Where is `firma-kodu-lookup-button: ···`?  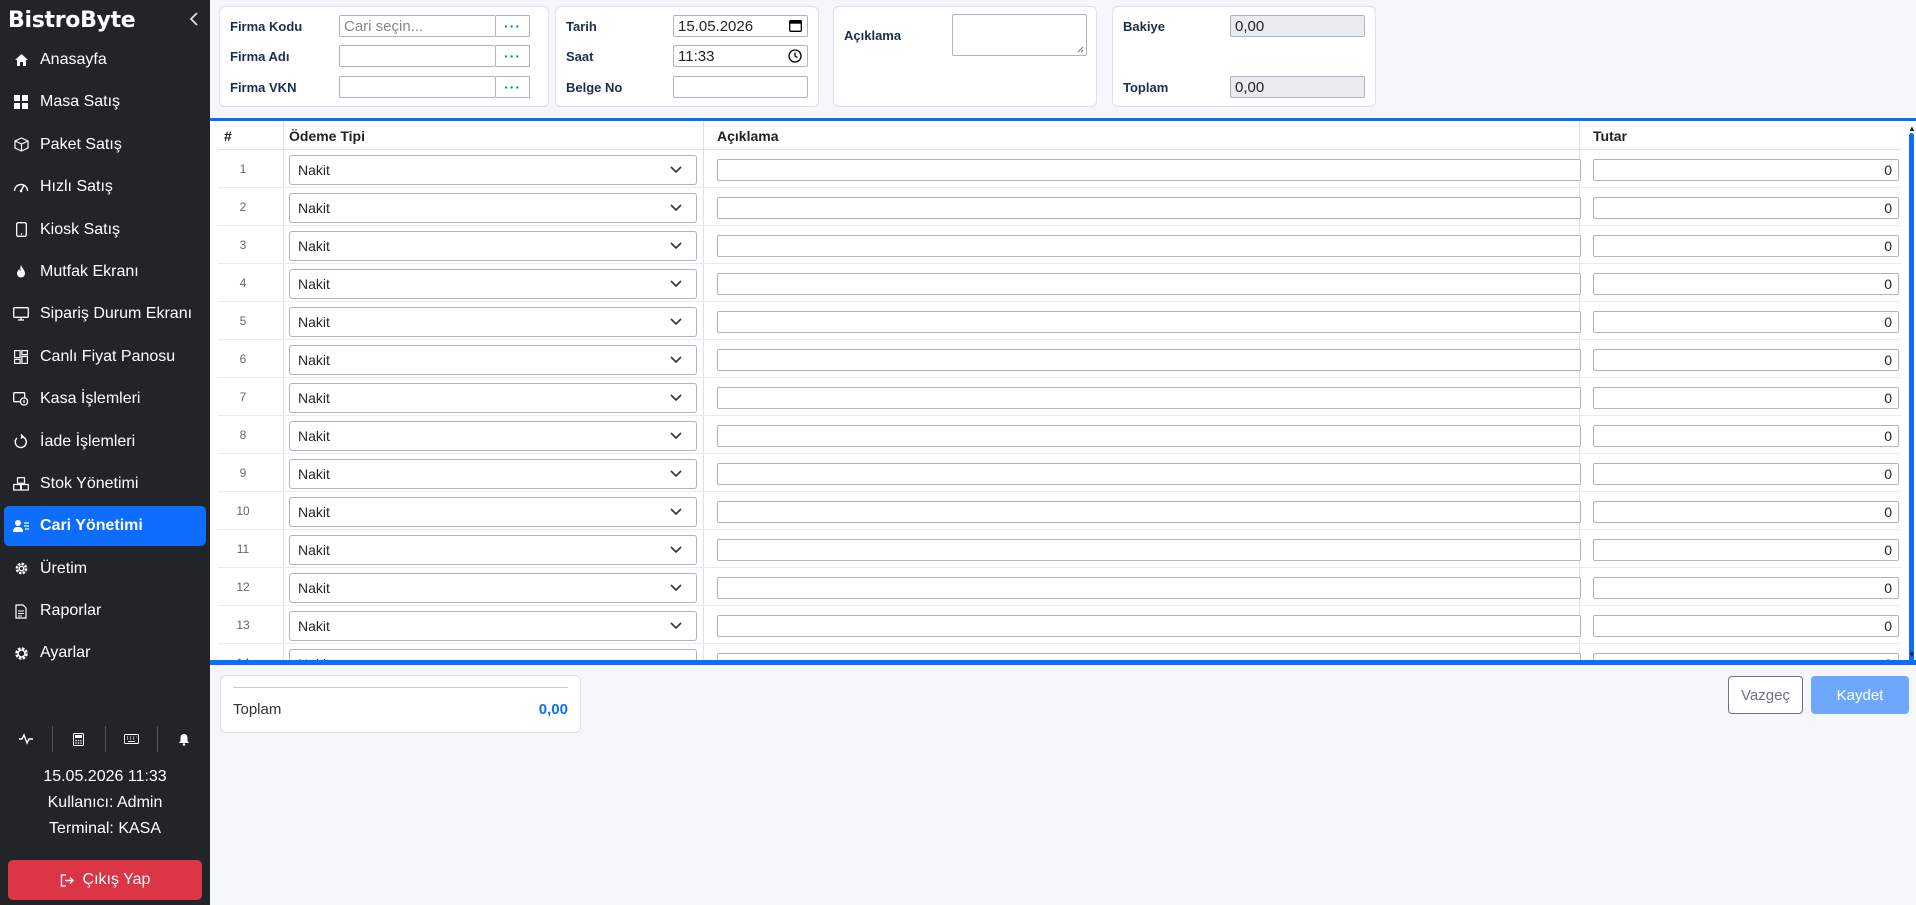
firma-kodu-lookup-button: ··· is located at coordinates (513, 26).